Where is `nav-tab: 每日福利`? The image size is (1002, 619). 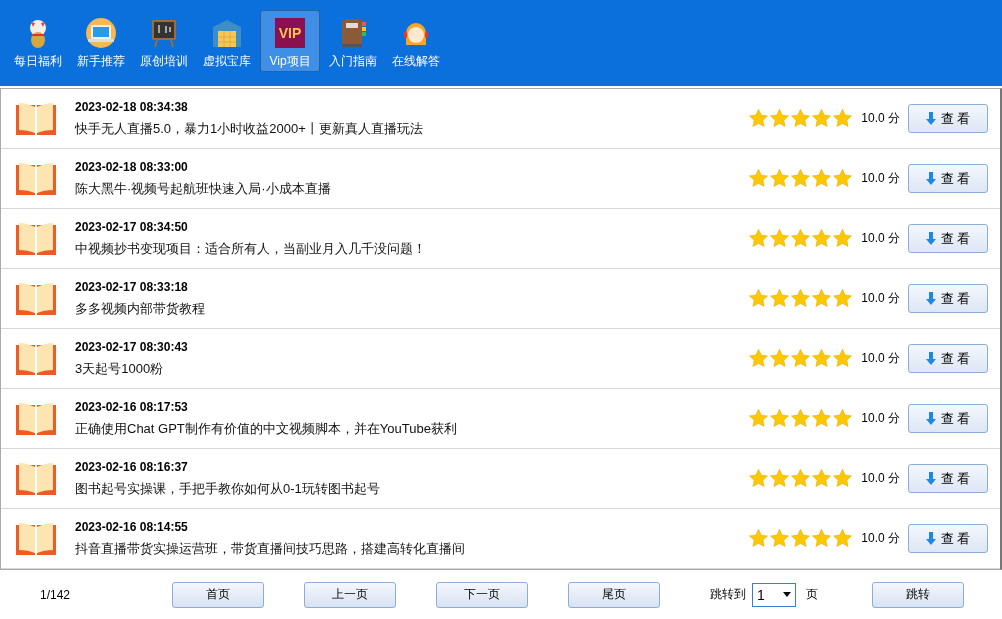
nav-tab: 每日福利 is located at coordinates (38, 41).